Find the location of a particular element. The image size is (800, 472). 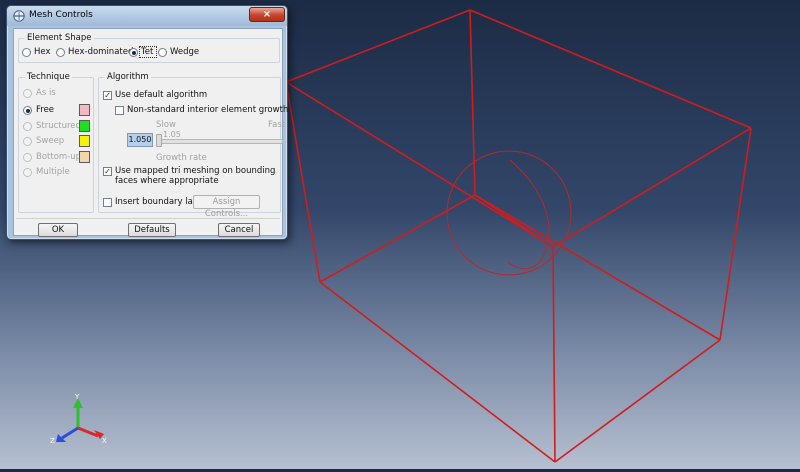

structured-color-swatch is located at coordinates (84, 126).